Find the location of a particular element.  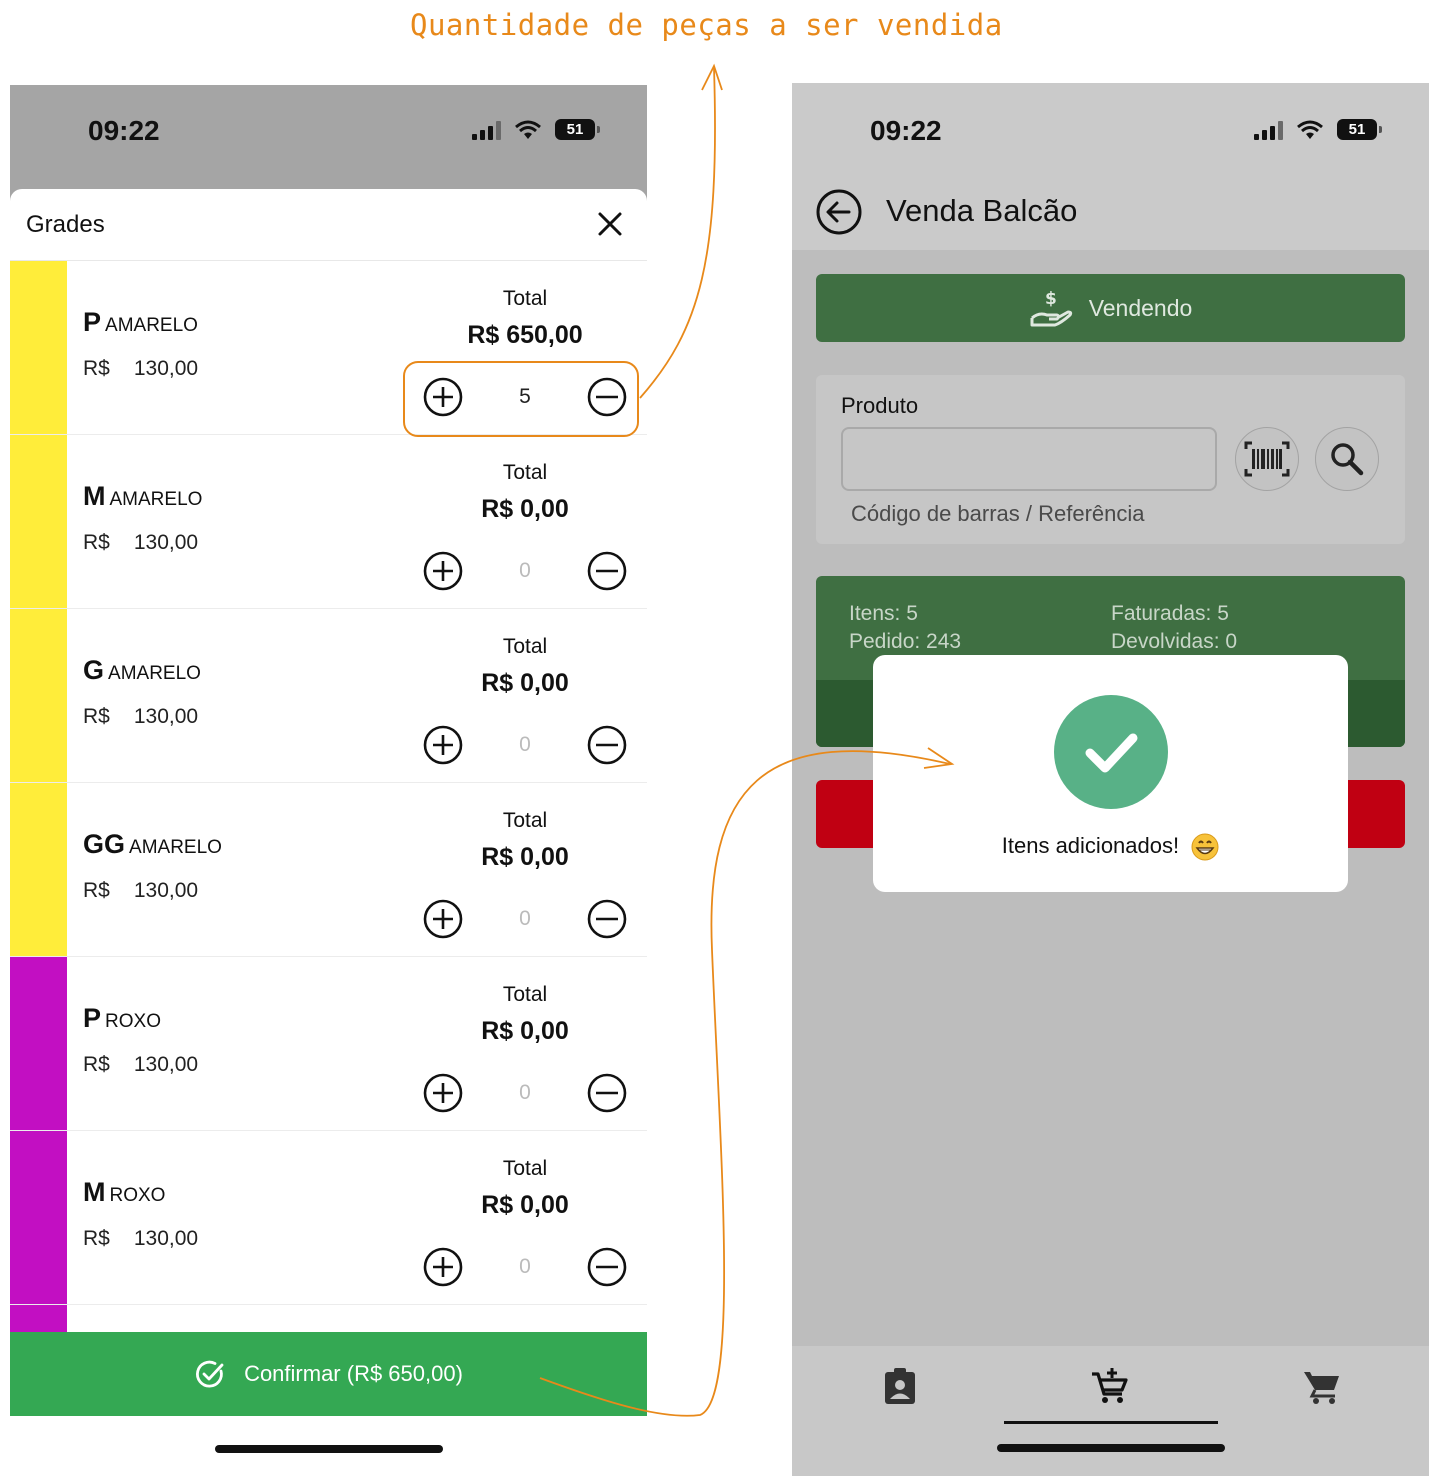

cart-icon is located at coordinates (1322, 1386).